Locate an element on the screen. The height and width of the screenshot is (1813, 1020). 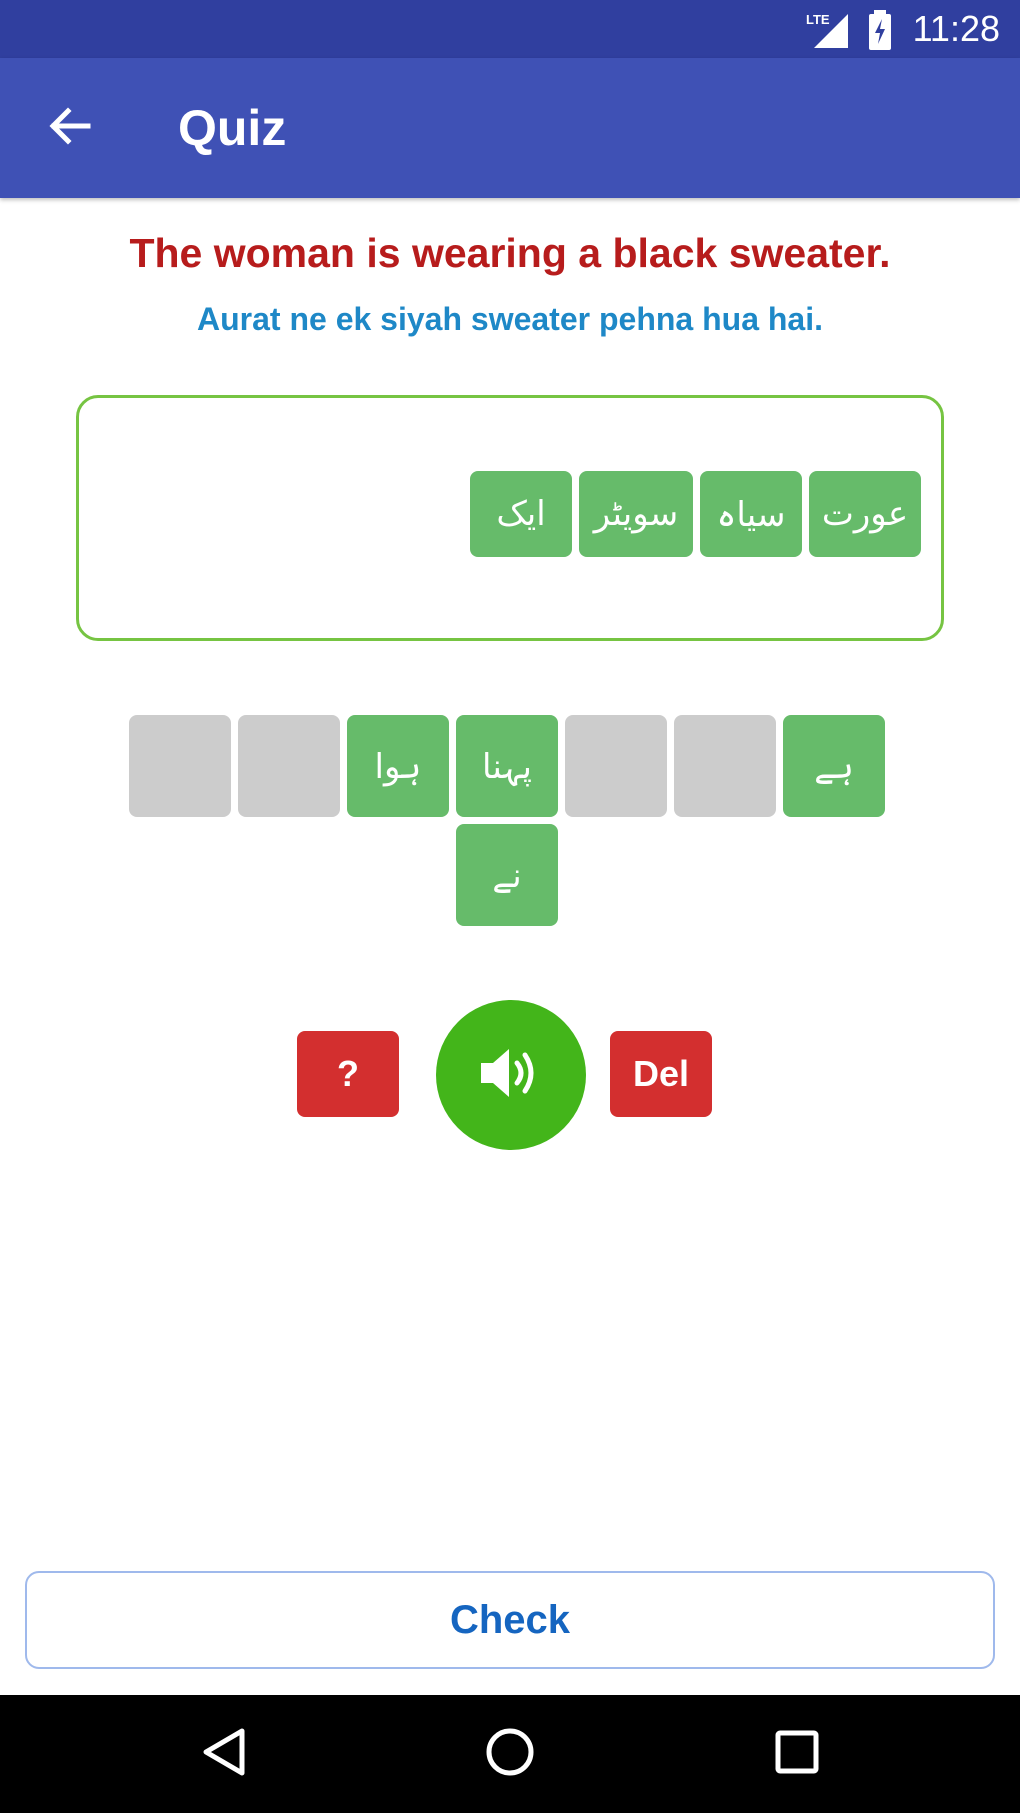
home-nav-button is located at coordinates (510, 1754).